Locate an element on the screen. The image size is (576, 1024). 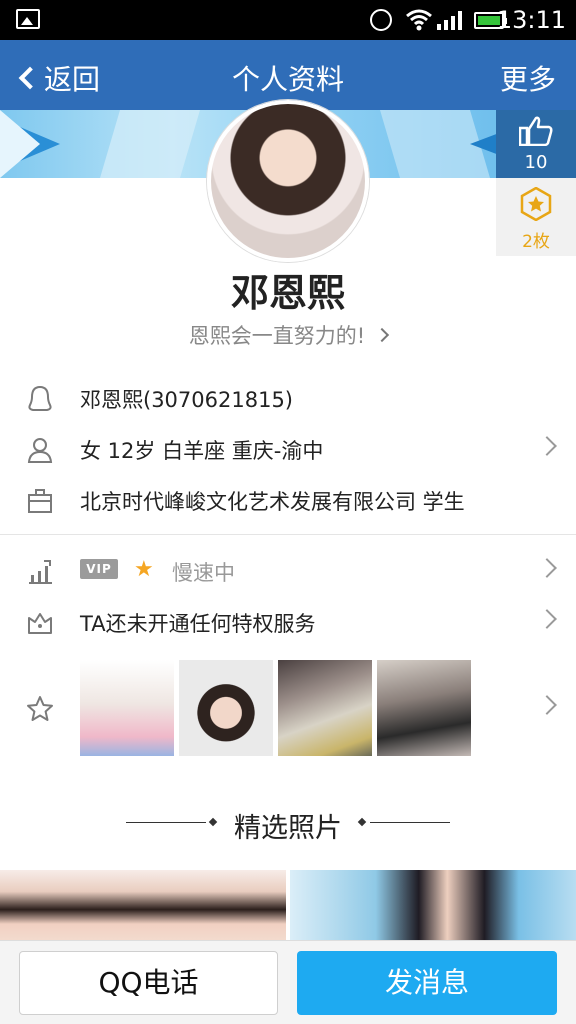
more-button: 更多 is located at coordinates (528, 78).